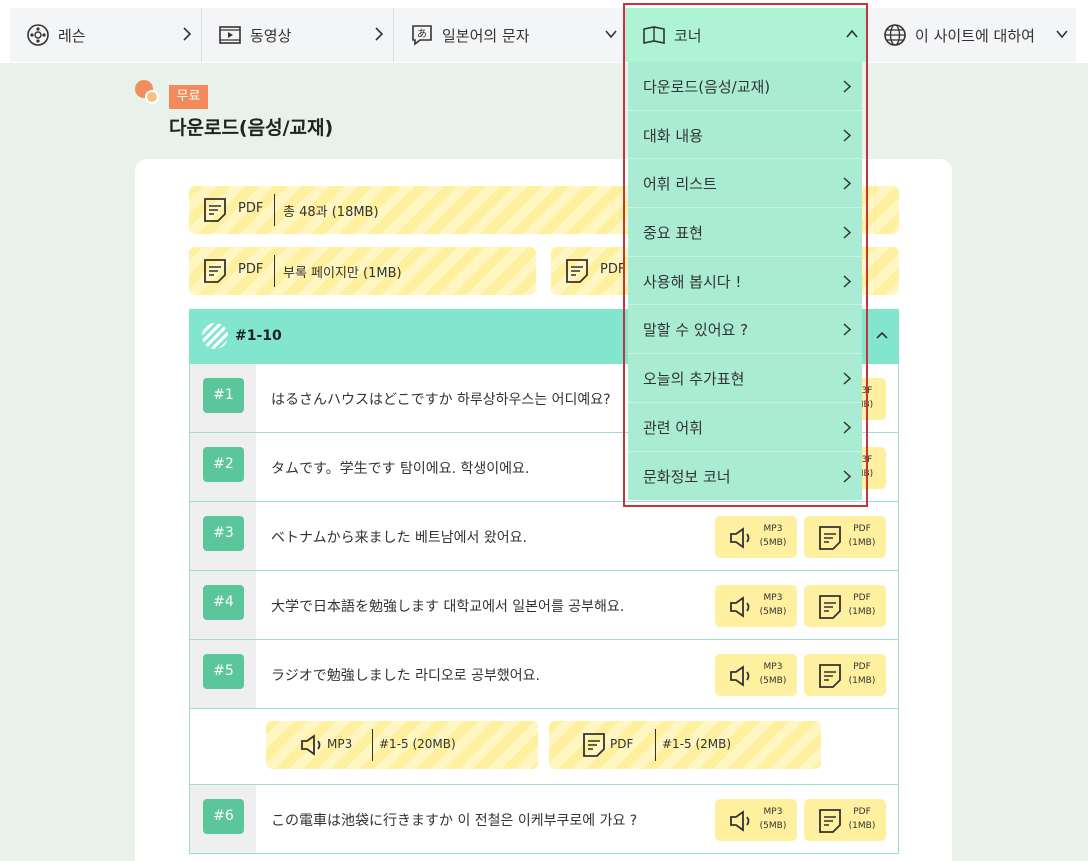 This screenshot has height=861, width=1088. Describe the element at coordinates (745, 184) in the screenshot. I see `menu-item-vocabulary: 어휘 리스트` at that location.